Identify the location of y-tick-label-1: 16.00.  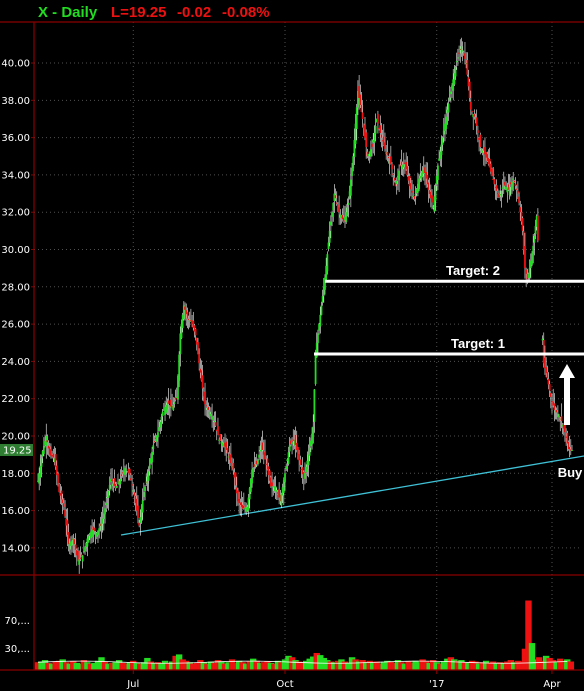
(15, 511).